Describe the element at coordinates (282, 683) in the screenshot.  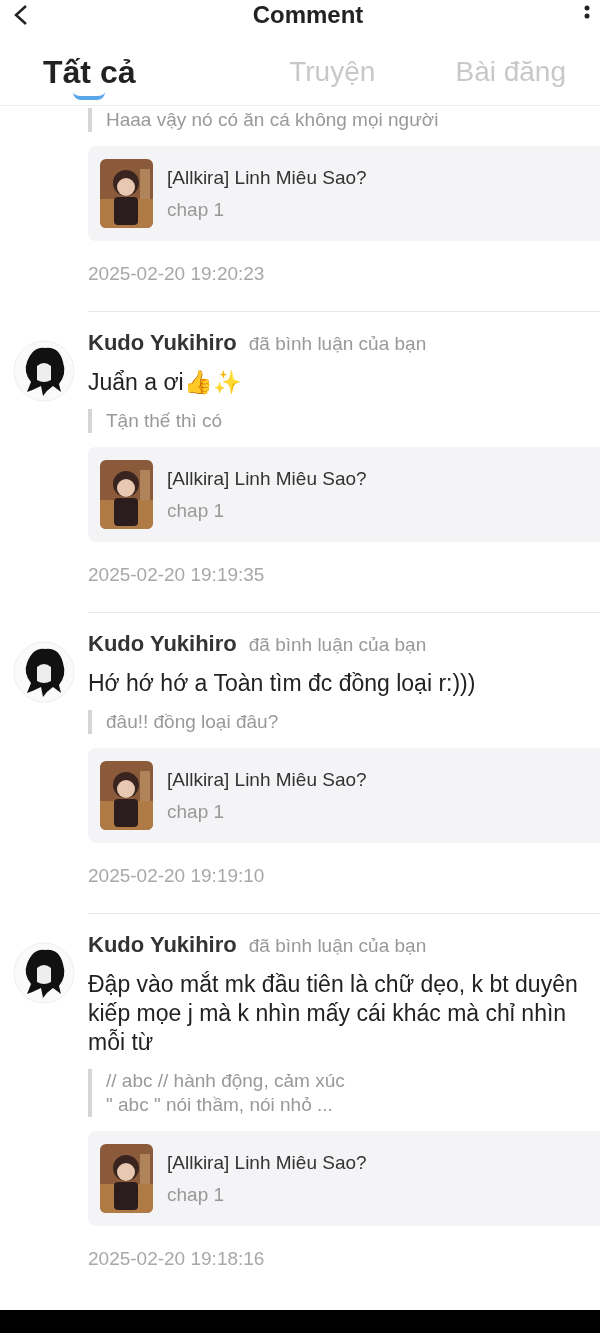
I see `comment-text: Hớ hớ hớ a Toàn tìm đc đồng loại r:)))` at that location.